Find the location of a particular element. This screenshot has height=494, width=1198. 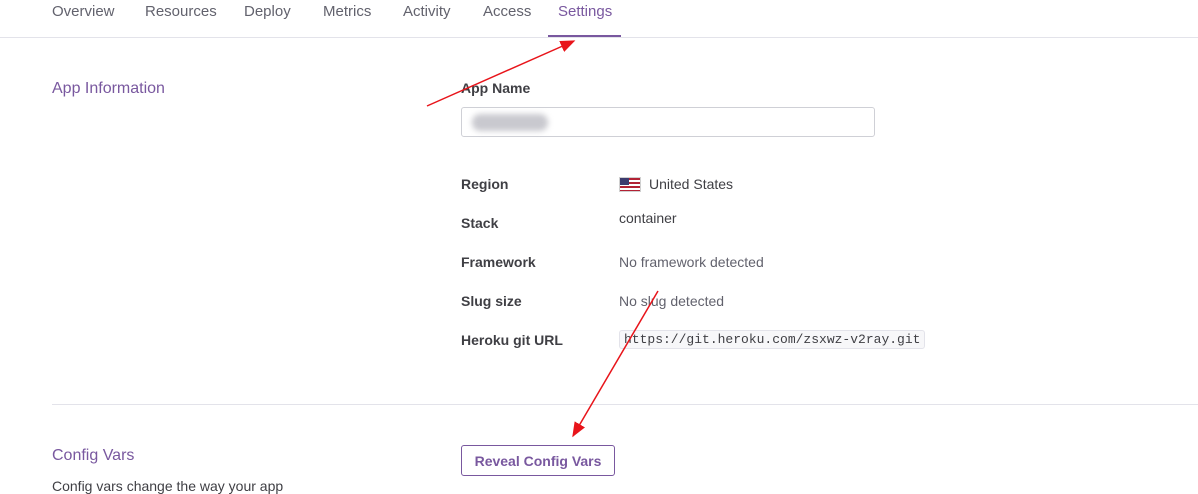

heroku-git-url: https://git.heroku.com/zsxwz-v2ray.git is located at coordinates (772, 339).